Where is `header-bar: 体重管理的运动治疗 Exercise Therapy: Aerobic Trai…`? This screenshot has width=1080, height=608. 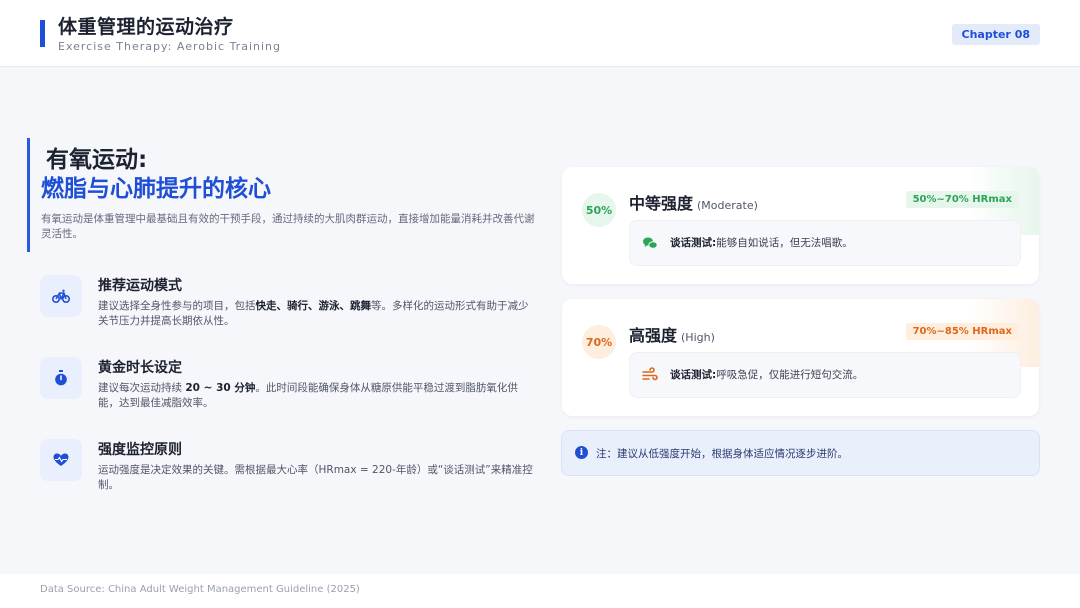 header-bar: 体重管理的运动治疗 Exercise Therapy: Aerobic Trai… is located at coordinates (540, 33).